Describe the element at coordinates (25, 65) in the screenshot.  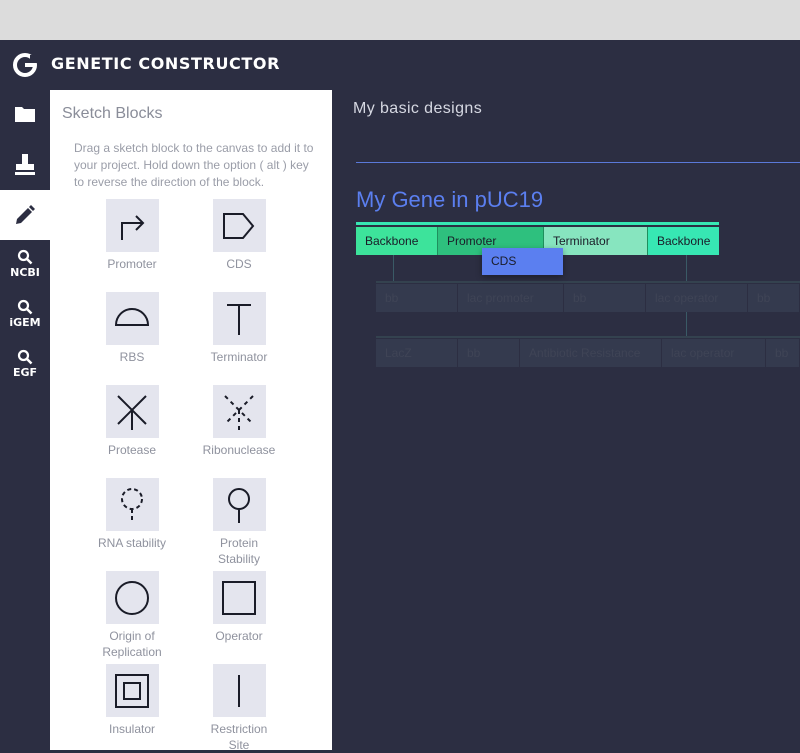
I see `genetic-constructor-logo-icon` at that location.